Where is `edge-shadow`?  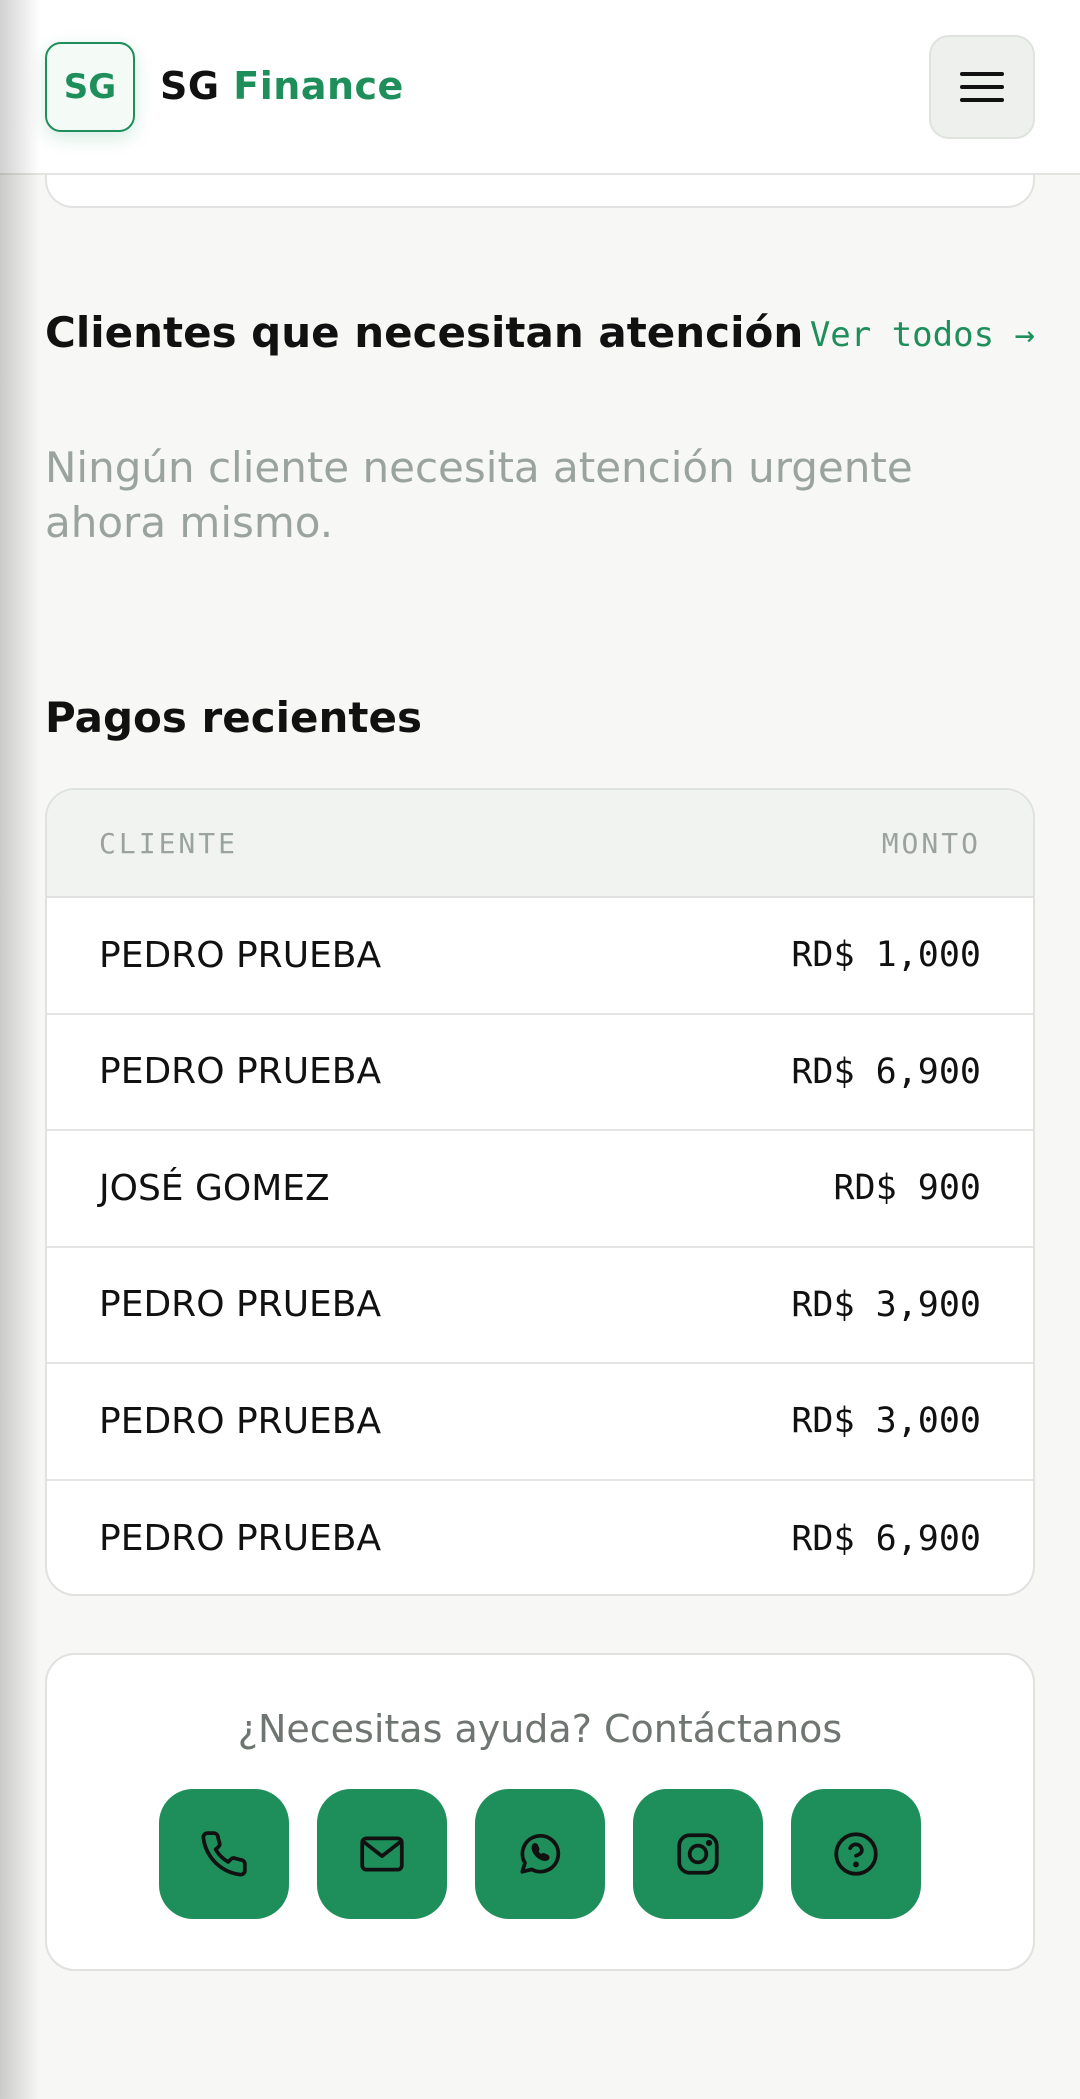
edge-shadow is located at coordinates (20, 1049).